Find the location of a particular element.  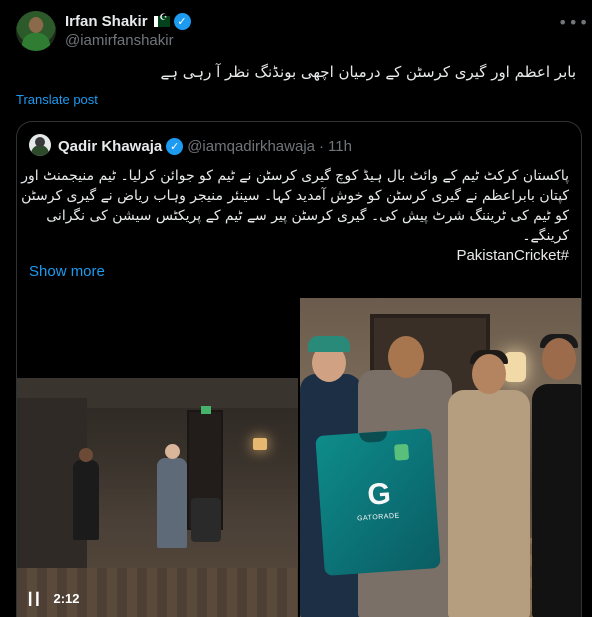

video-controls: ▎▎ 2:12 is located at coordinates (54, 598).